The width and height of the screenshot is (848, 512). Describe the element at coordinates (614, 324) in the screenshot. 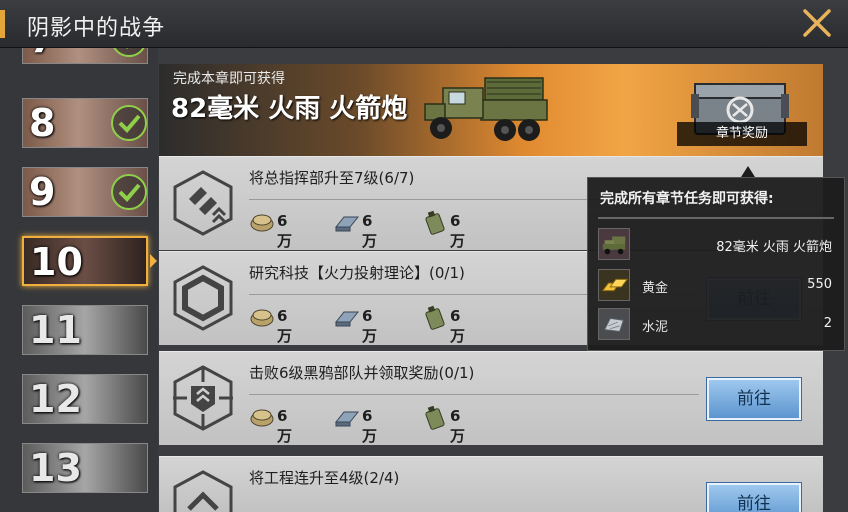

I see `cement-icon` at that location.